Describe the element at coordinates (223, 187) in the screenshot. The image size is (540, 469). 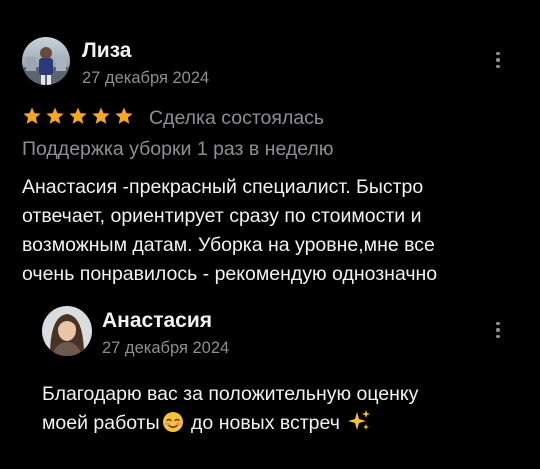
I see `review-text-line: Анастасия -прекрасный специалист. Быстро` at that location.